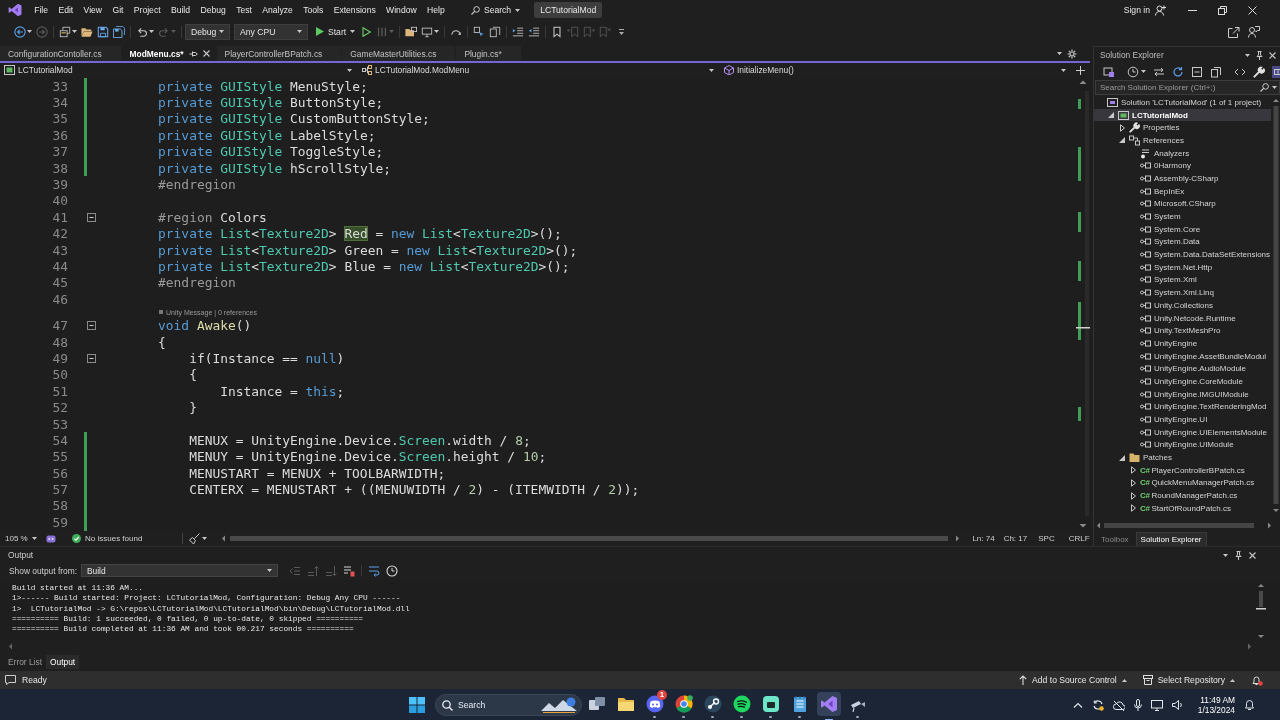 The height and width of the screenshot is (720, 1280). I want to click on folder-window-icon, so click(411, 31).